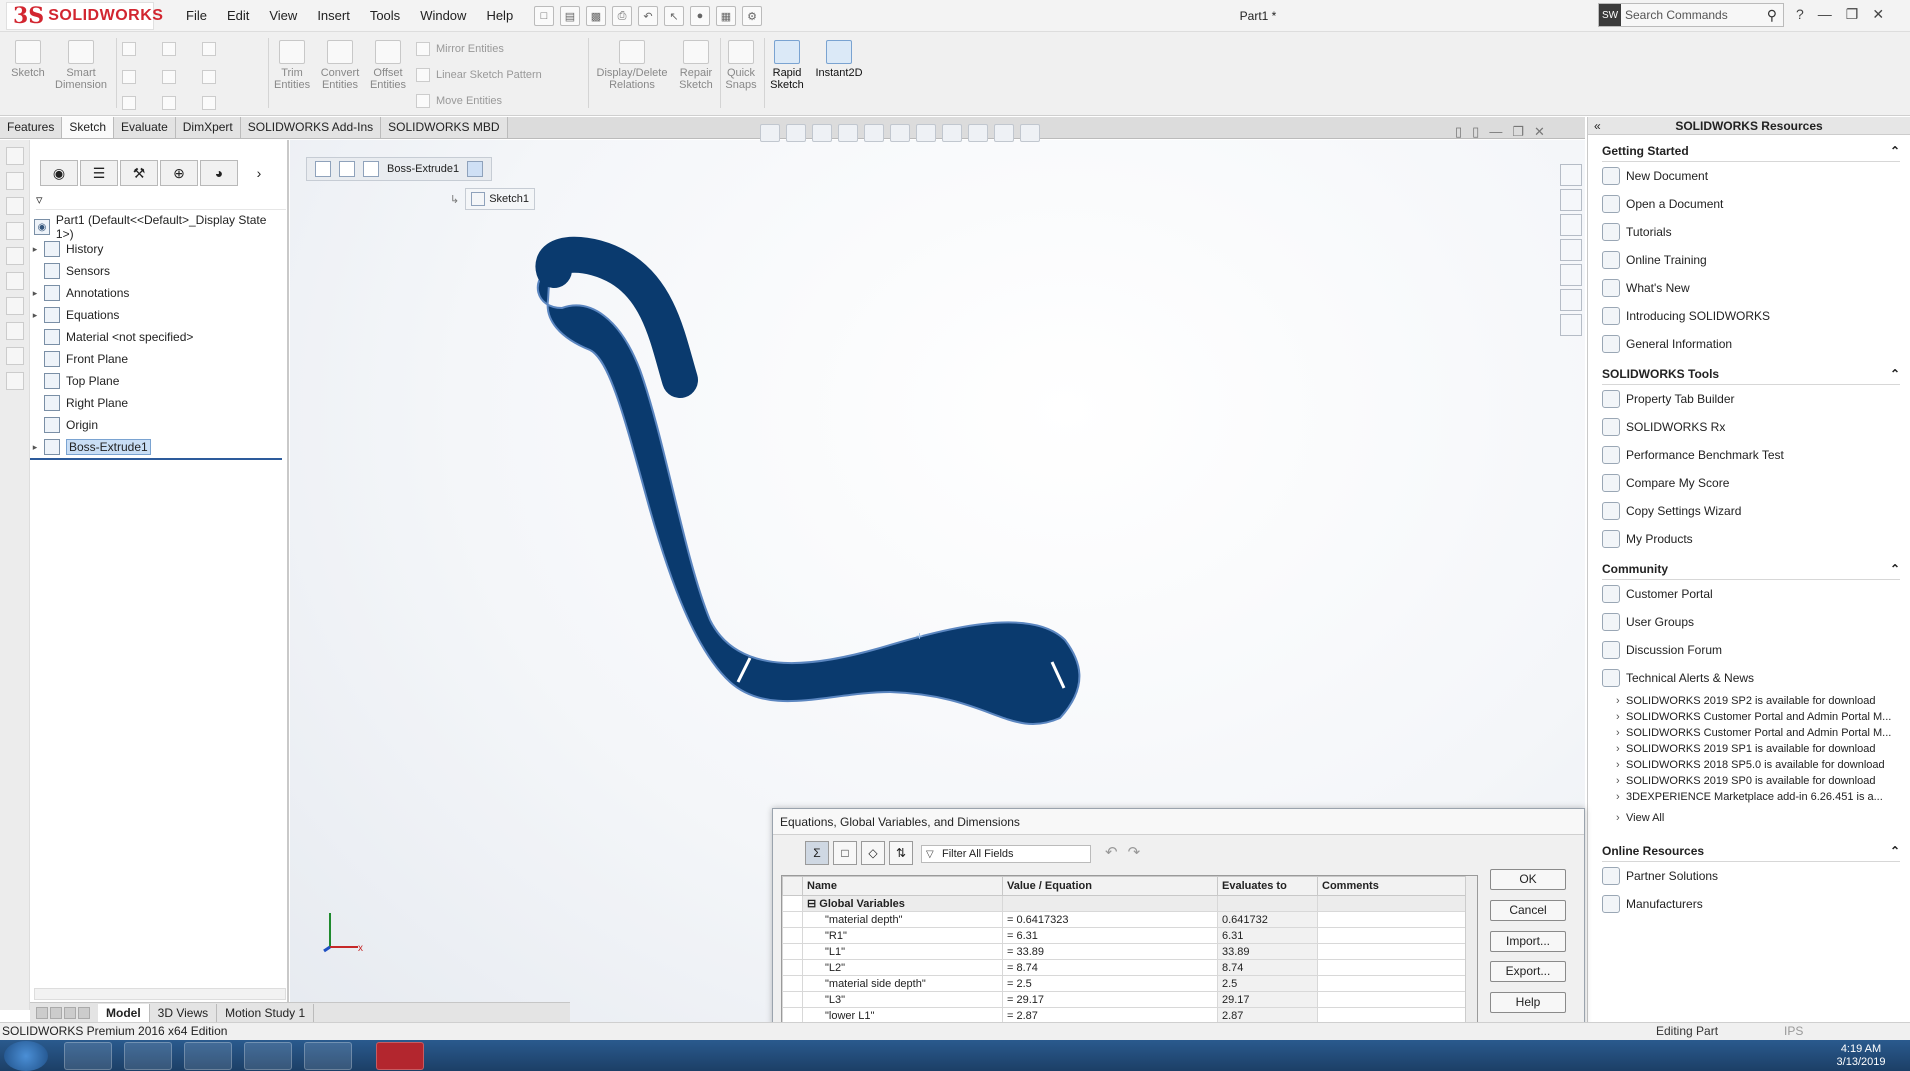  What do you see at coordinates (333, 16) in the screenshot?
I see `menu-insert: Insert` at bounding box center [333, 16].